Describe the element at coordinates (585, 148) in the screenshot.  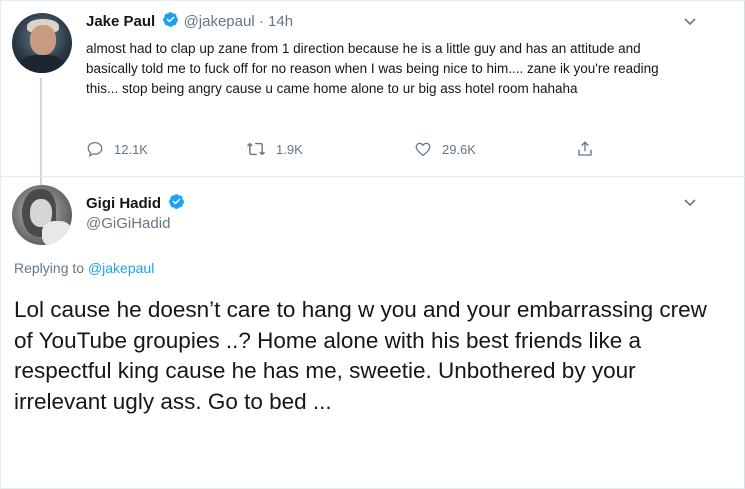
I see `share-icon` at that location.